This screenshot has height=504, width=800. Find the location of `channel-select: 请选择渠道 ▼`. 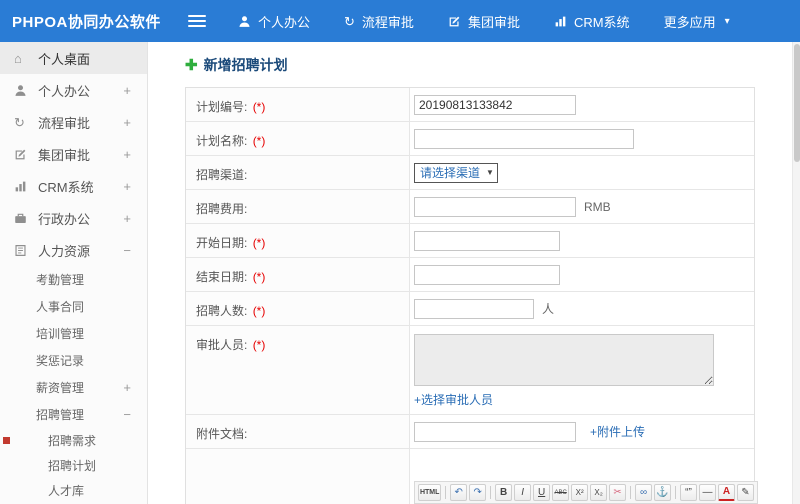

channel-select: 请选择渠道 ▼ is located at coordinates (456, 172).